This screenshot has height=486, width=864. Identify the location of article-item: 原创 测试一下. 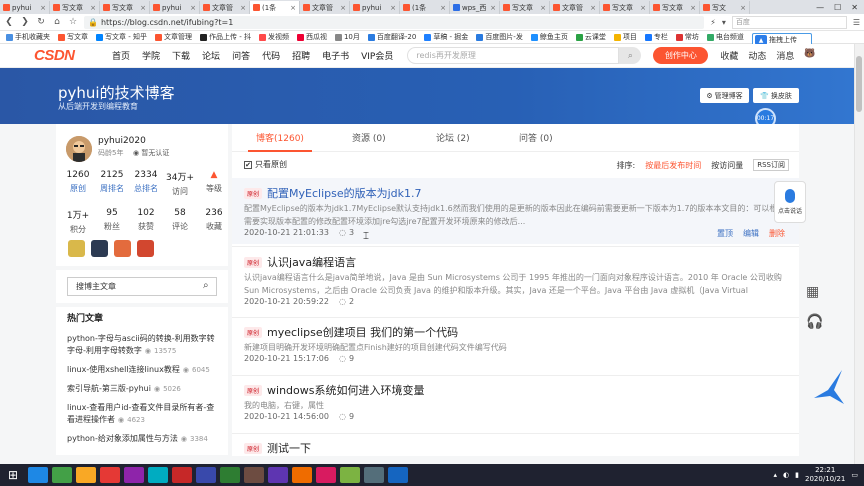
(515, 444).